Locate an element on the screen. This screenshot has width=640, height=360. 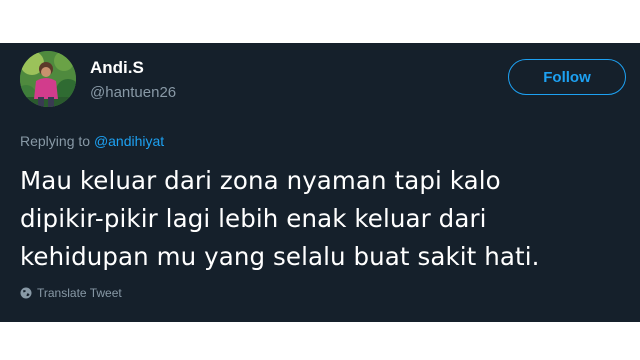
author-handle: @hantuen26 is located at coordinates (133, 92).